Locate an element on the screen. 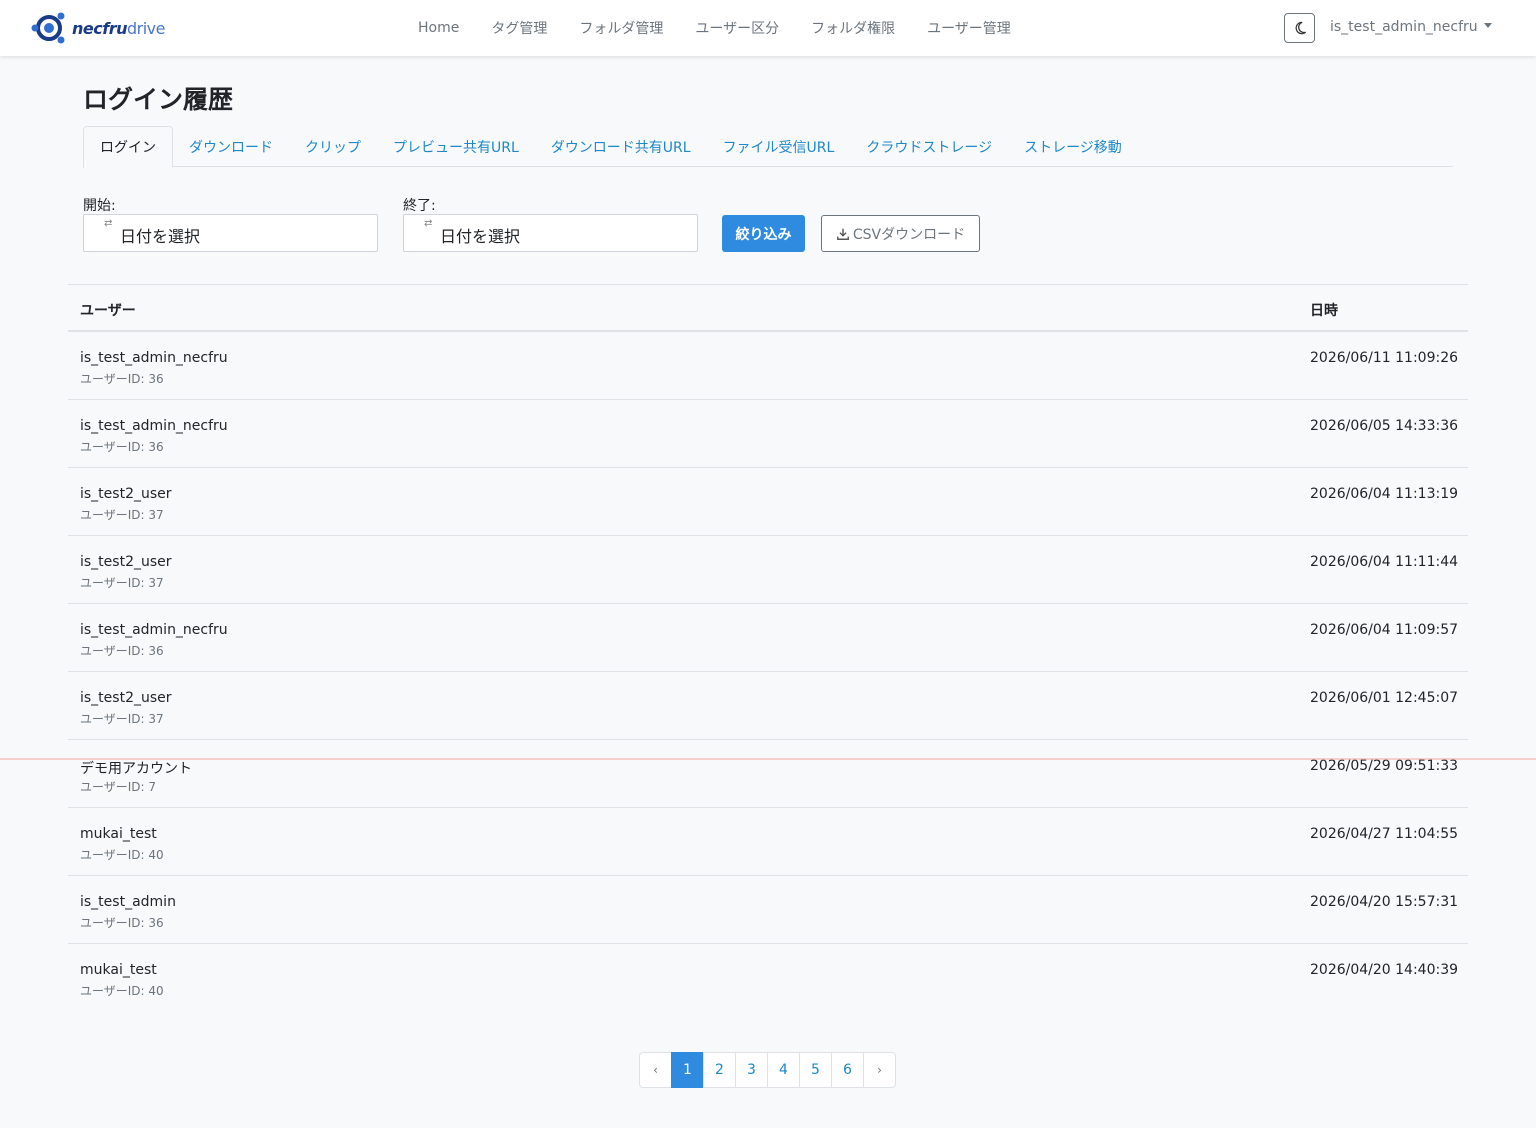 This screenshot has width=1536, height=1128. csv-download-label: CSVダウンロード is located at coordinates (909, 234).